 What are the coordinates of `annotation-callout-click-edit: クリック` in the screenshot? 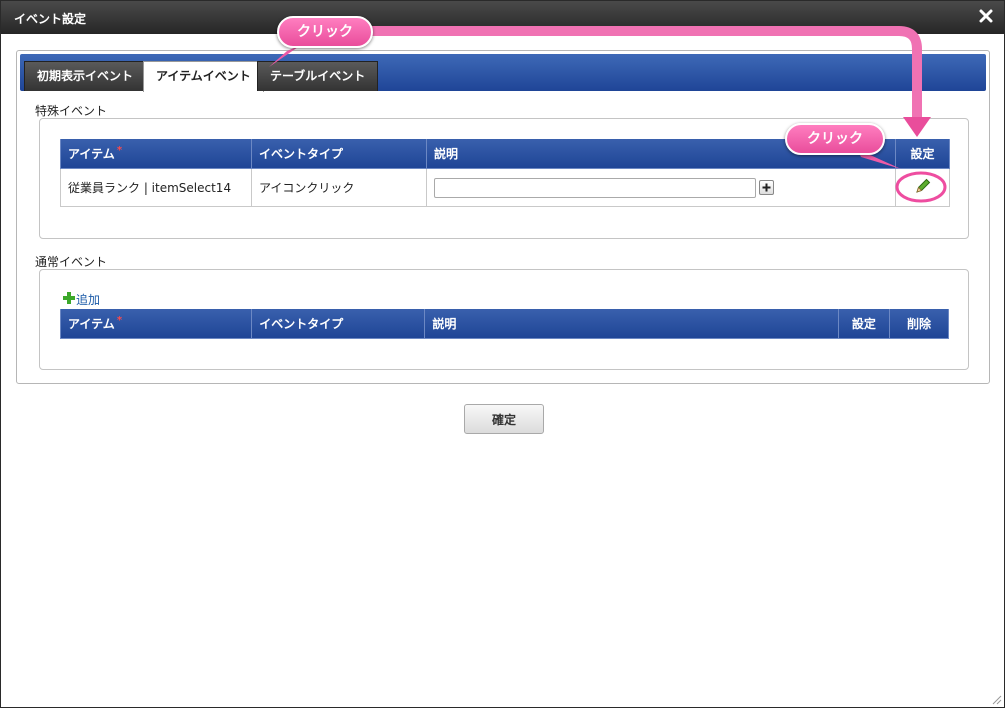 It's located at (835, 139).